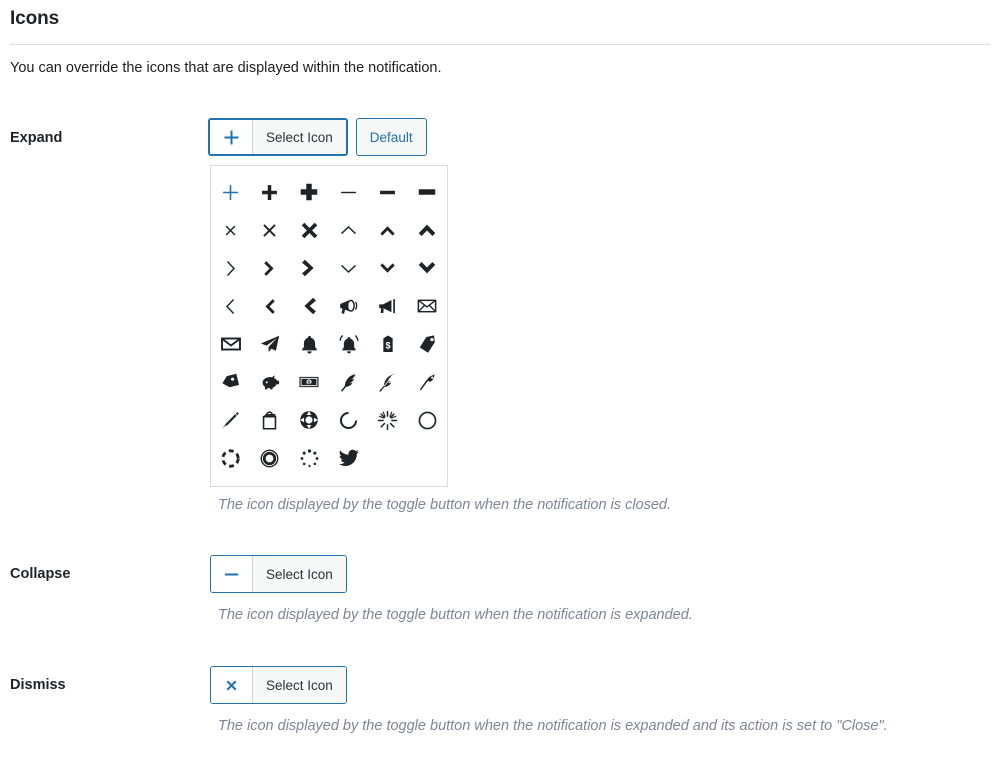 This screenshot has height=771, width=1000. I want to click on icon-option-times-bold, so click(309, 230).